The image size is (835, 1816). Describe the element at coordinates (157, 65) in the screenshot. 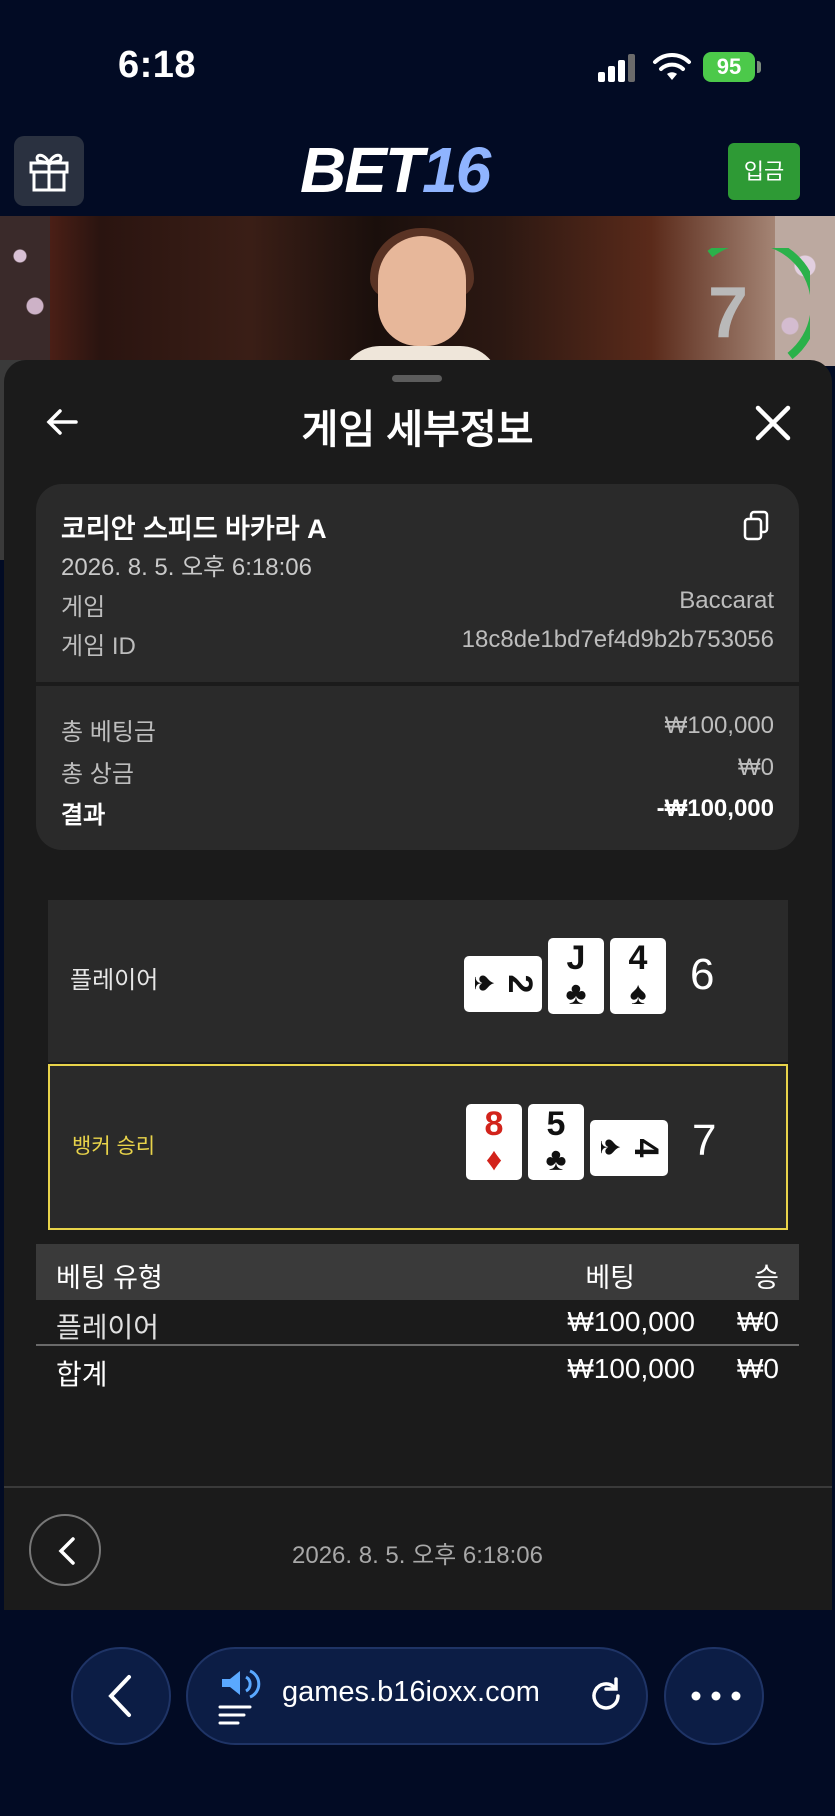

I see `status-time: 6:18` at that location.